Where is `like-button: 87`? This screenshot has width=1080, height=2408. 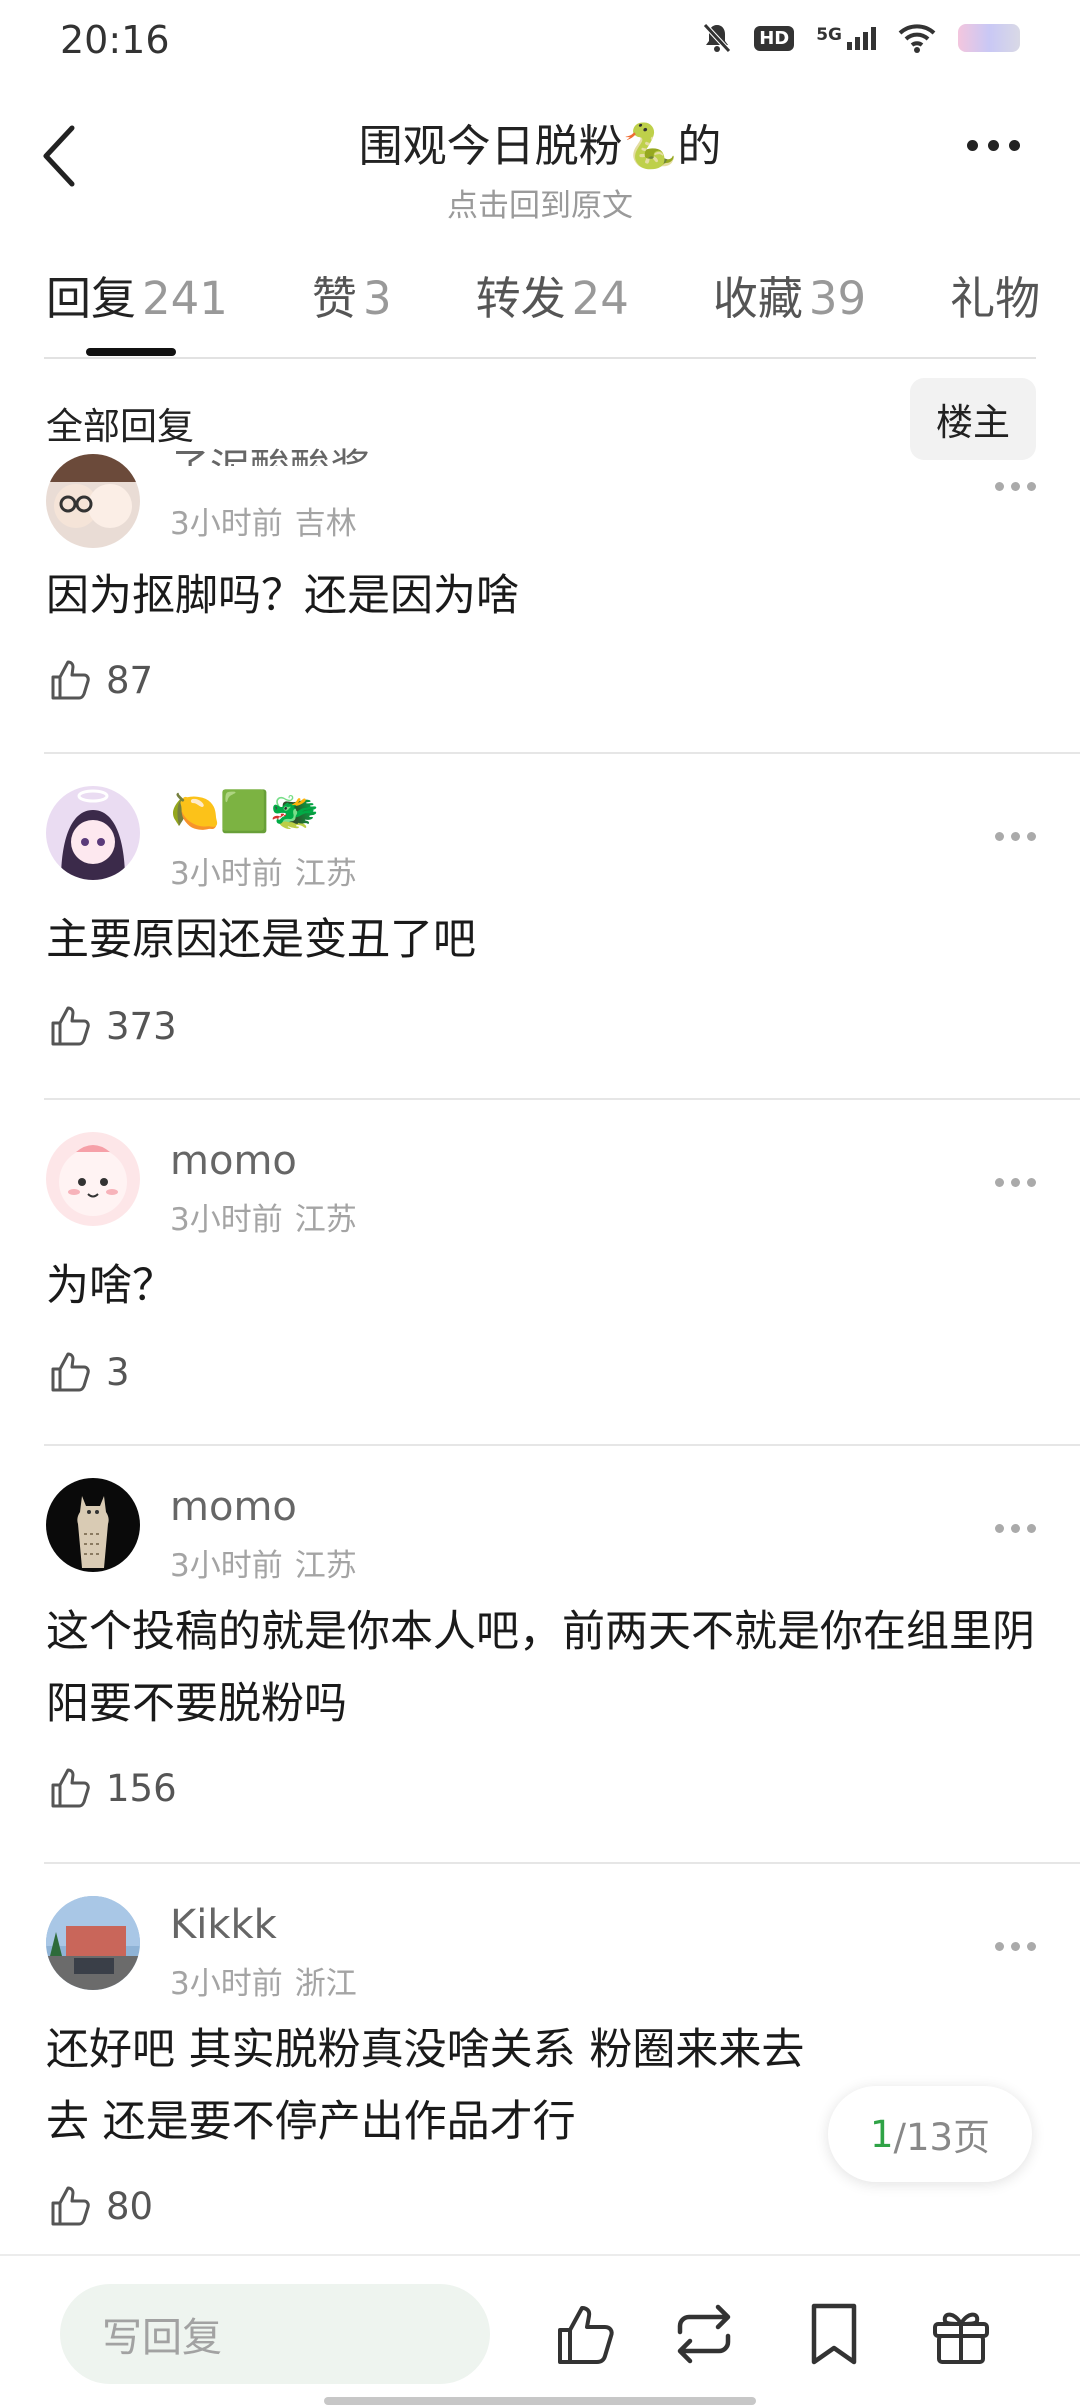
like-button: 87 is located at coordinates (99, 680).